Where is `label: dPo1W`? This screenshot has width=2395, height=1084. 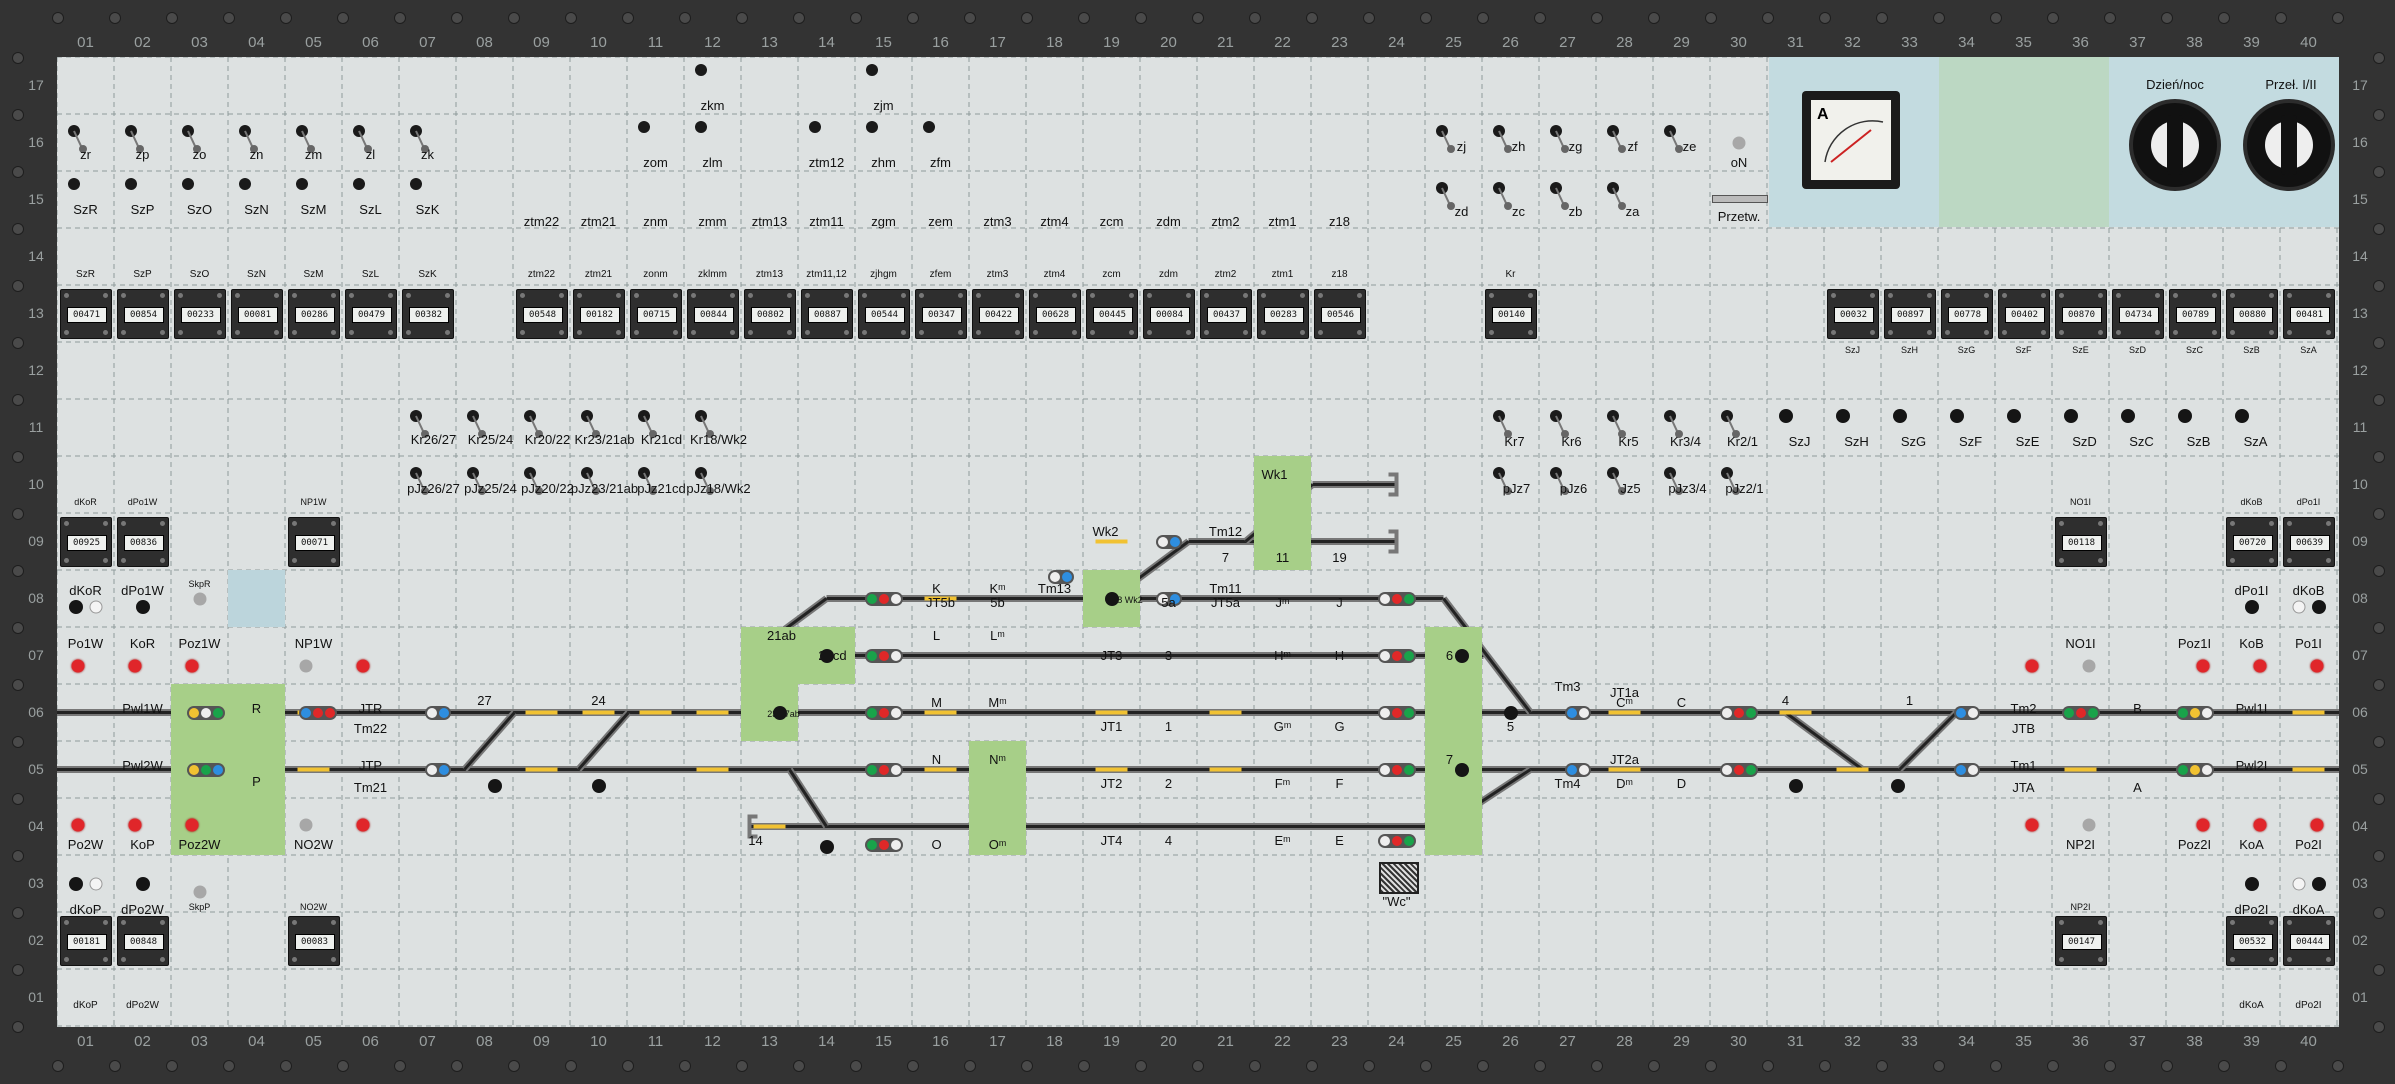 label: dPo1W is located at coordinates (142, 590).